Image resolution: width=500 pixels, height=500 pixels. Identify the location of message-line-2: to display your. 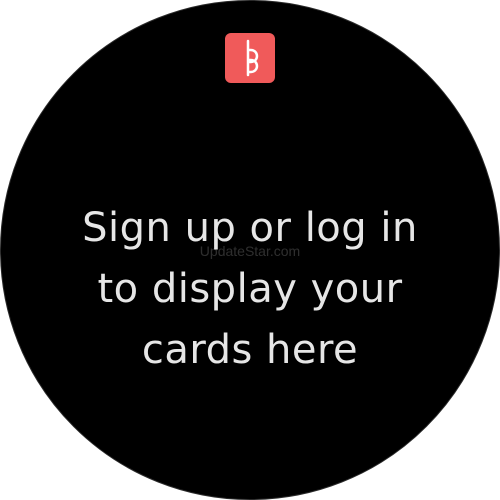
(250, 289).